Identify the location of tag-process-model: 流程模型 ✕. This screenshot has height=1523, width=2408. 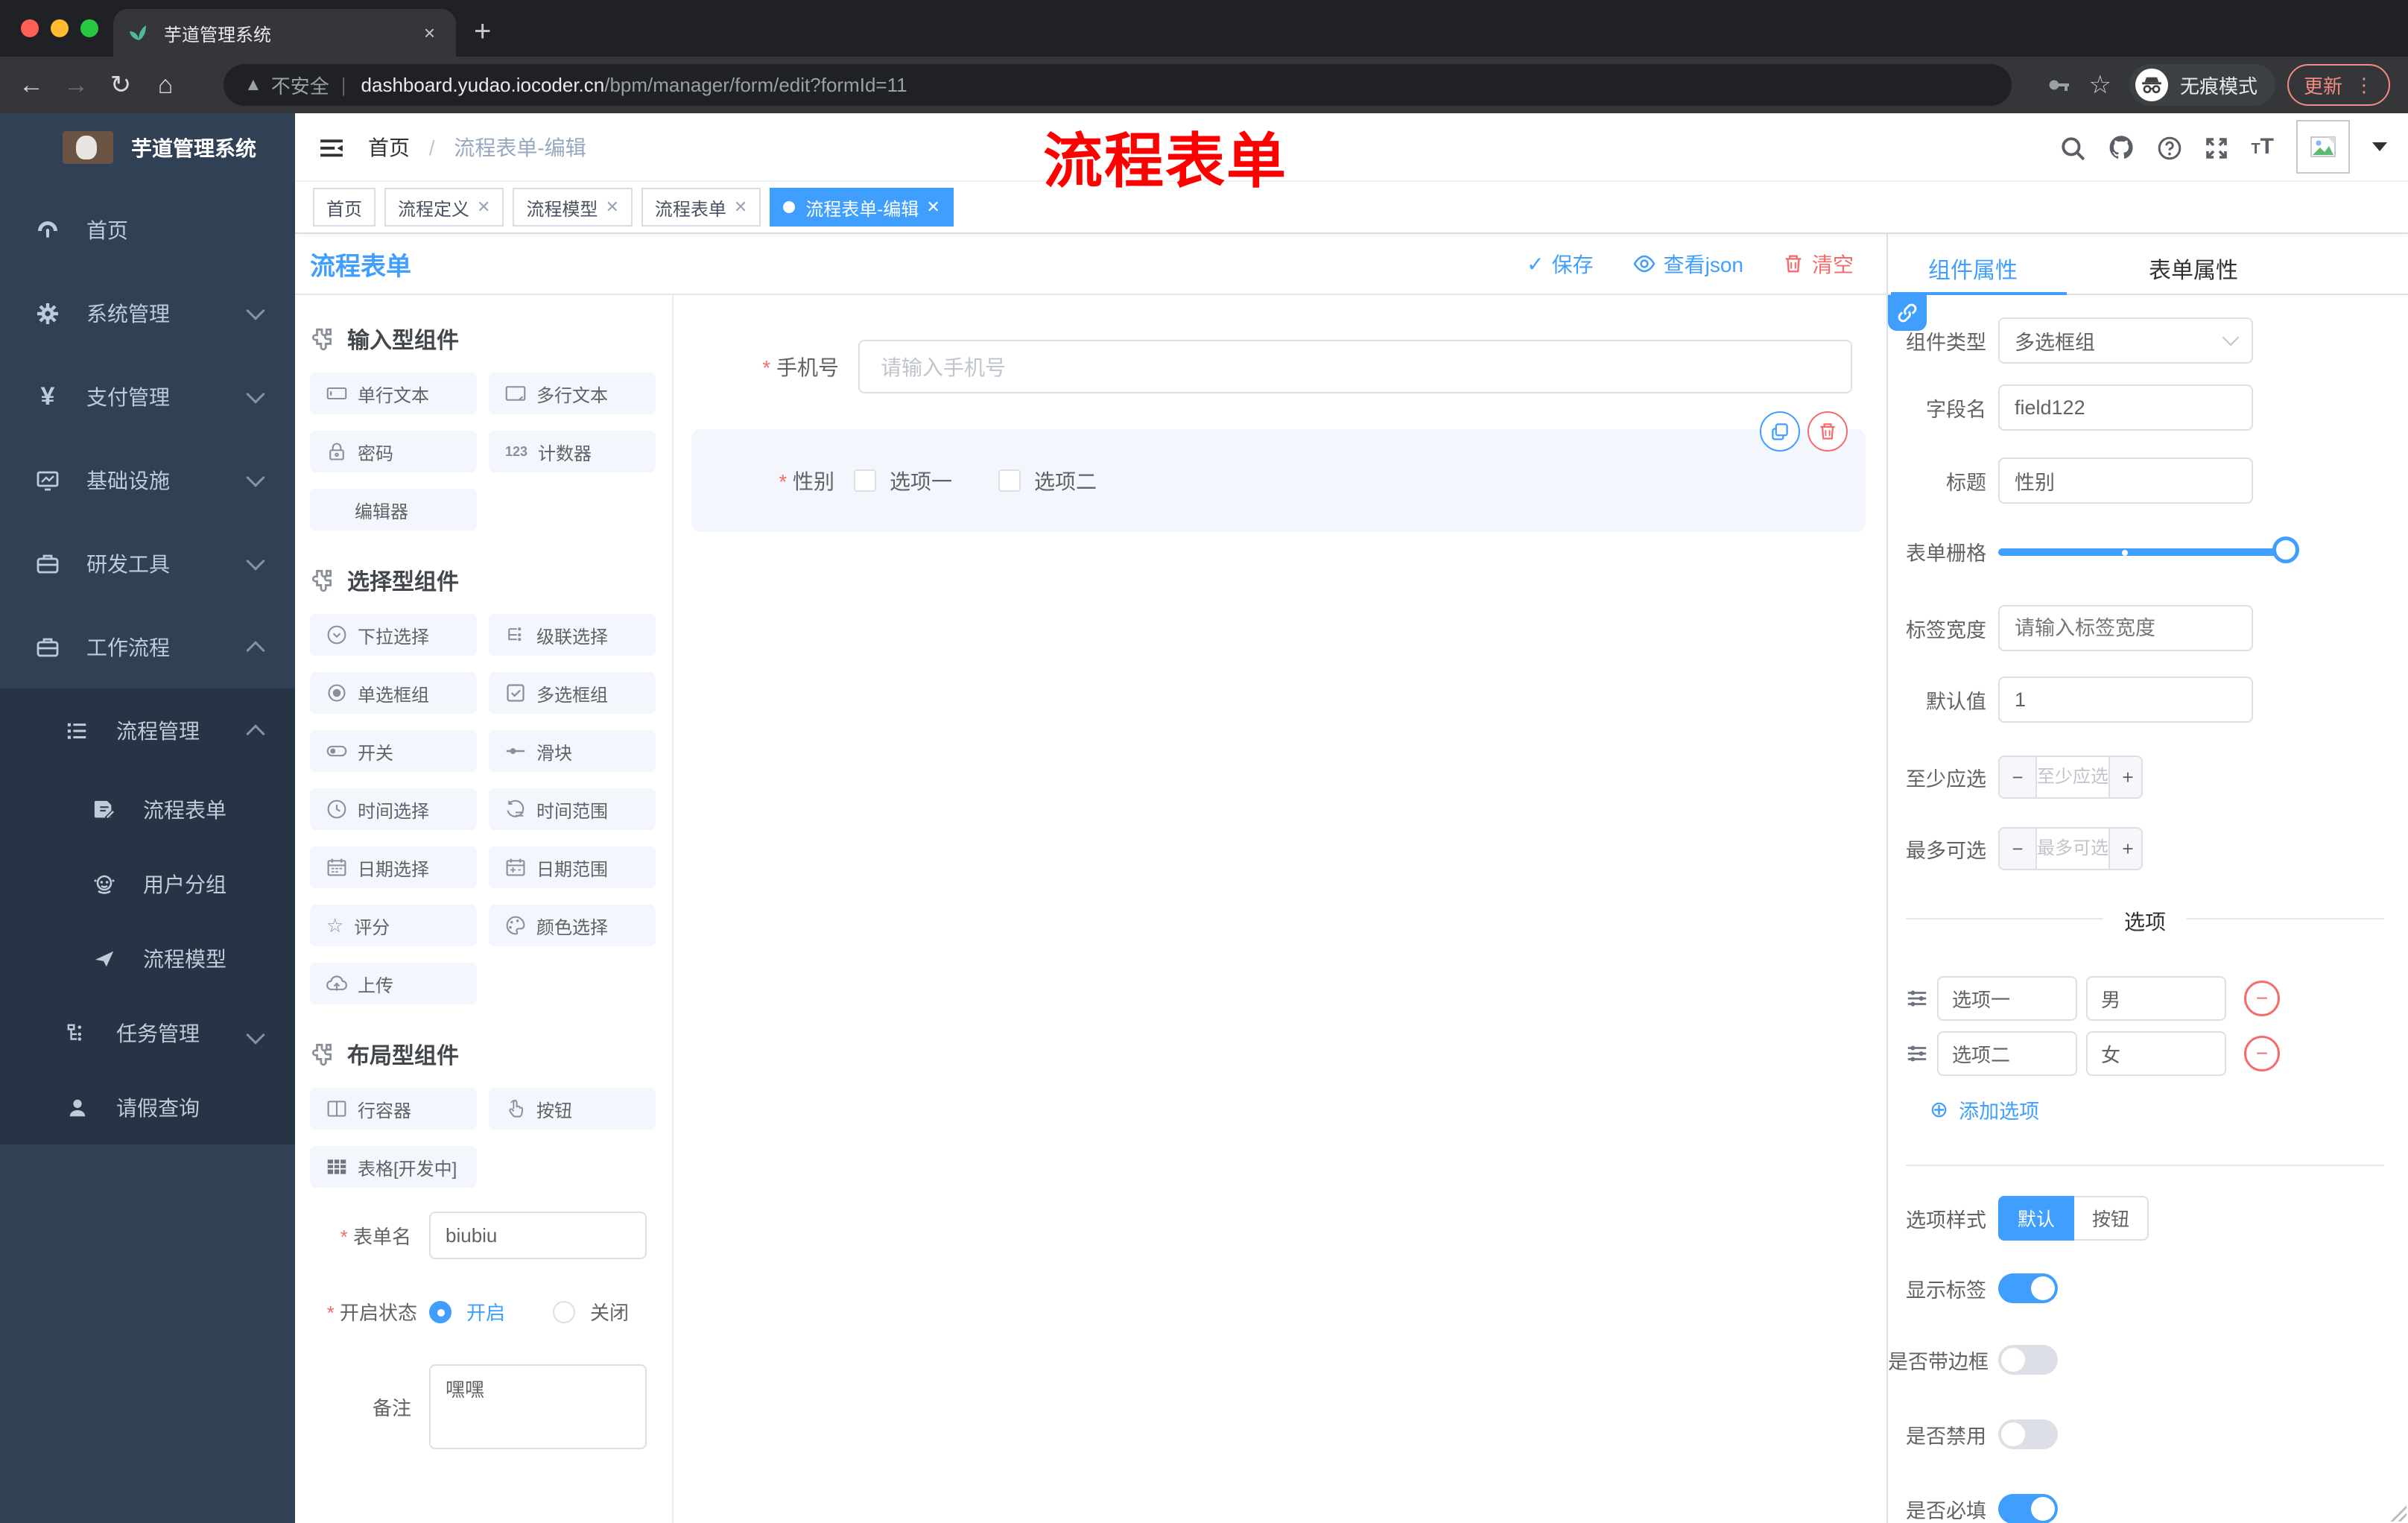
(573, 208).